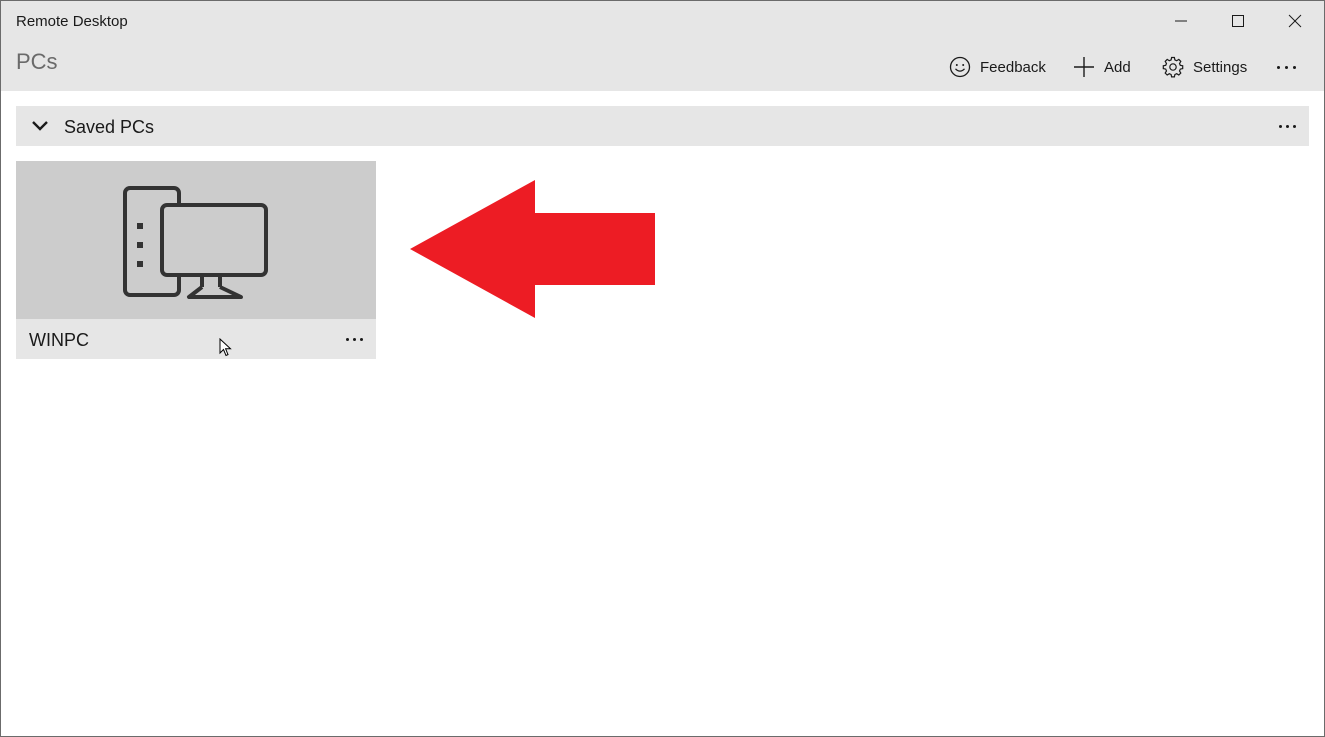 The width and height of the screenshot is (1325, 737). I want to click on chevron-down-icon, so click(40, 126).